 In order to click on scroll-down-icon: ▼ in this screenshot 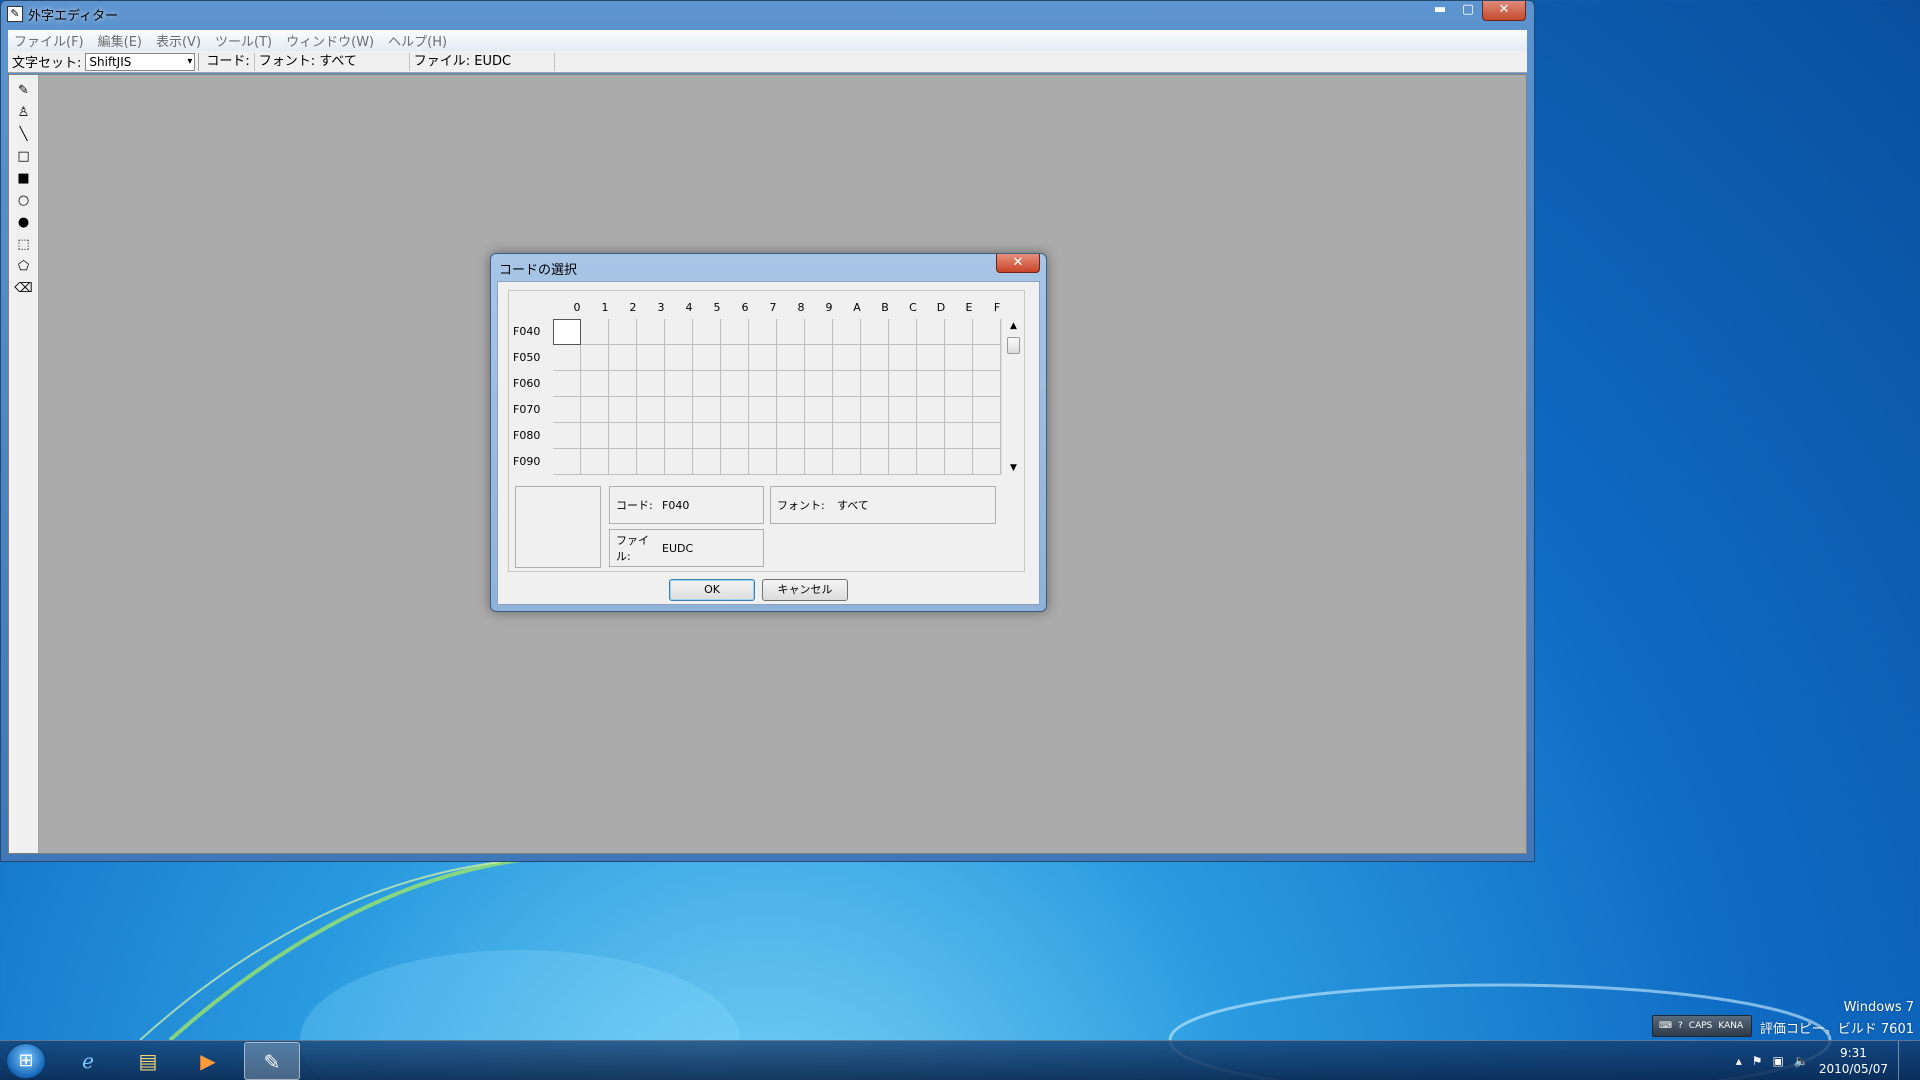, I will do `click(1013, 468)`.